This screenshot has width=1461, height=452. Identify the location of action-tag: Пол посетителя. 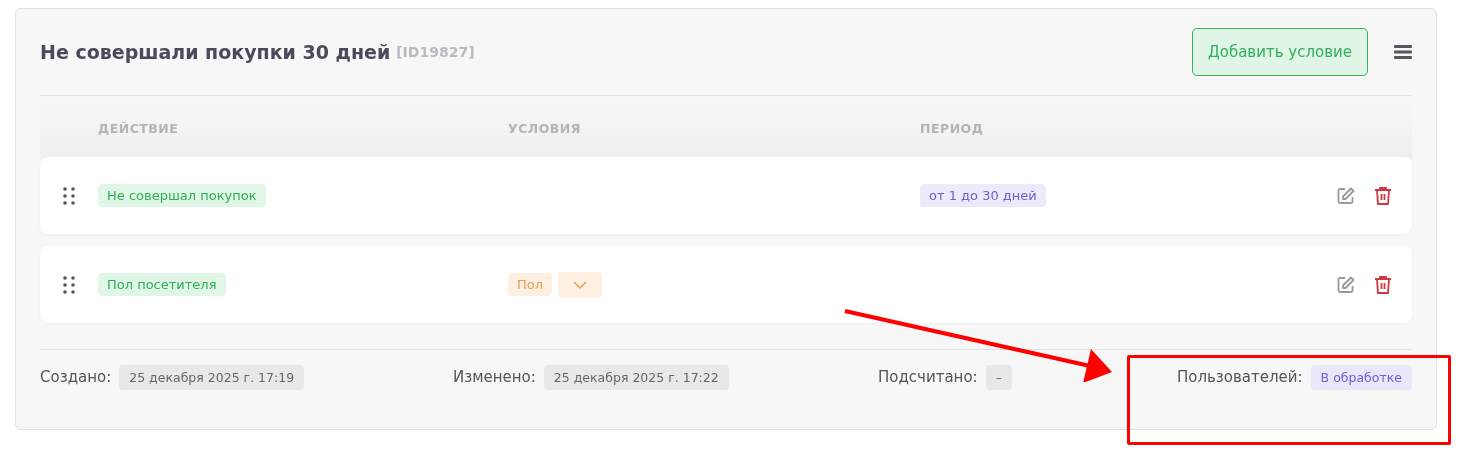
(162, 284).